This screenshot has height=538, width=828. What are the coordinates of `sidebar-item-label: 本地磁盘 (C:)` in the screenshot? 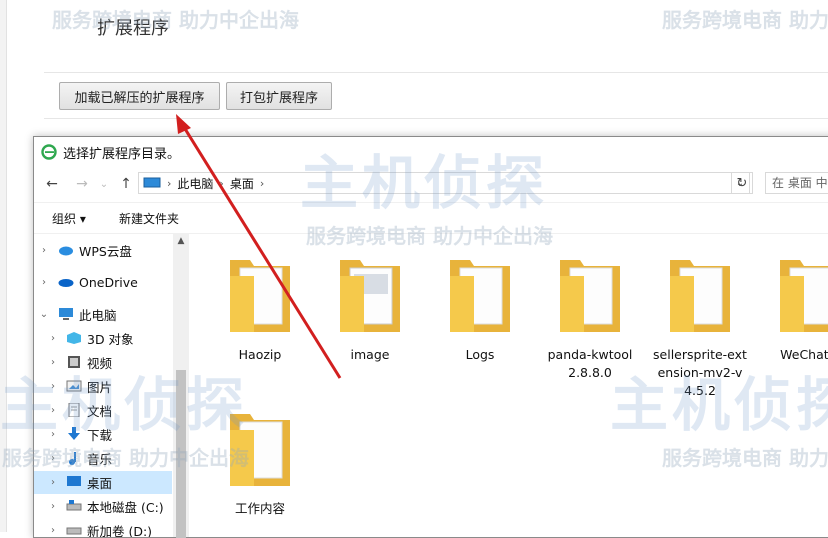 It's located at (125, 507).